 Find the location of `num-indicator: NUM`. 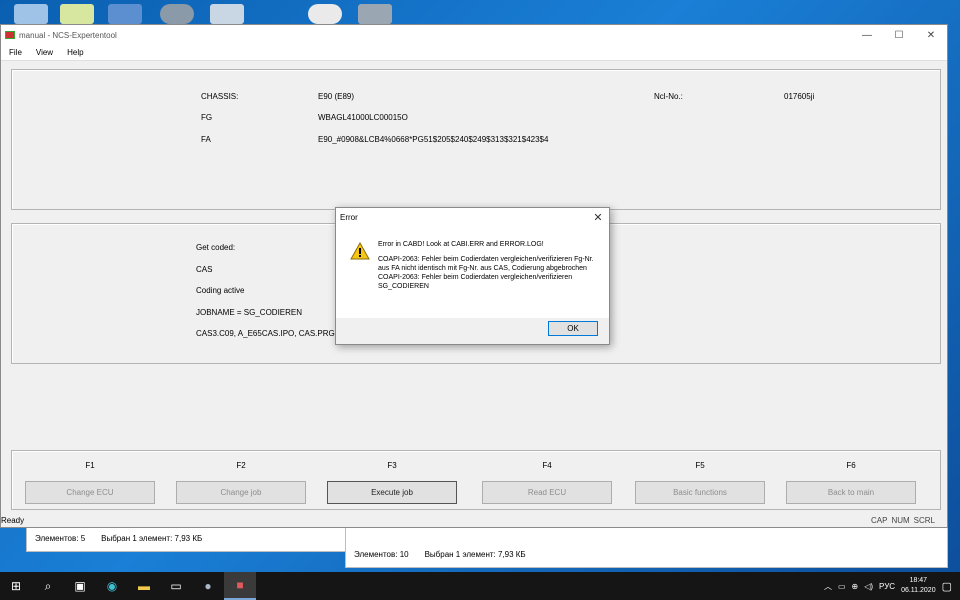

num-indicator: NUM is located at coordinates (900, 520).